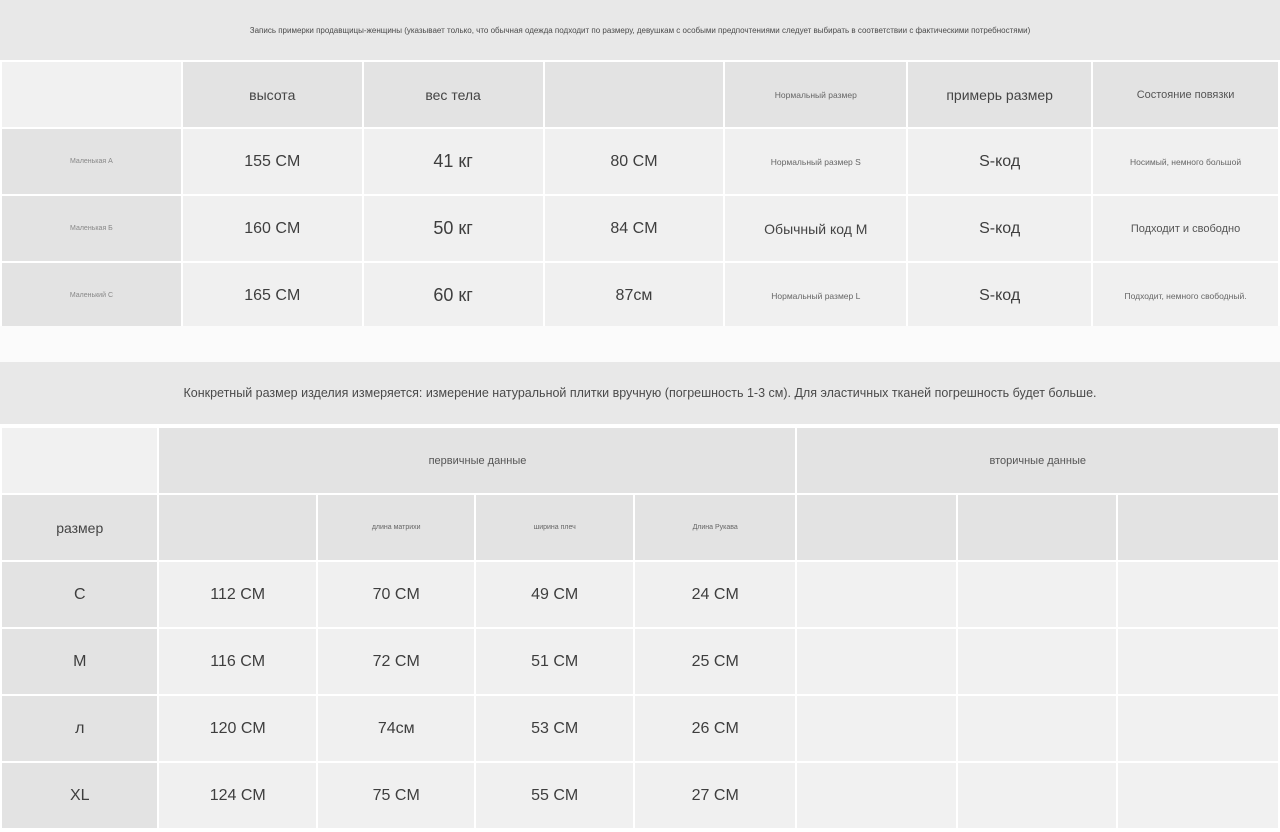 The height and width of the screenshot is (832, 1280). What do you see at coordinates (816, 295) in the screenshot?
I see `model-normal-size: Нормальный размер L` at bounding box center [816, 295].